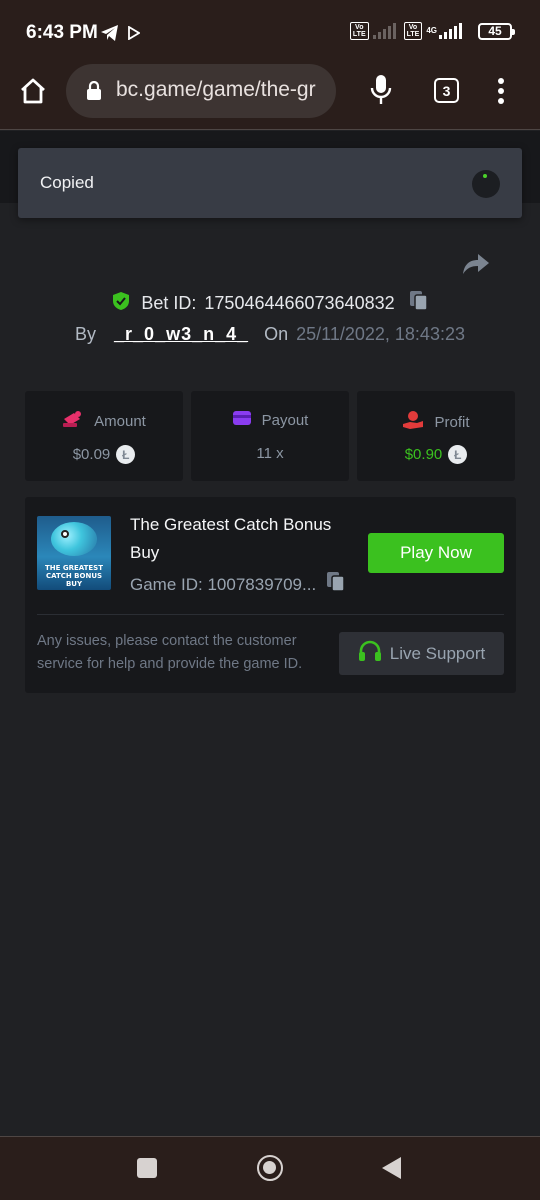  What do you see at coordinates (419, 303) in the screenshot?
I see `copy-bet-id-icon` at bounding box center [419, 303].